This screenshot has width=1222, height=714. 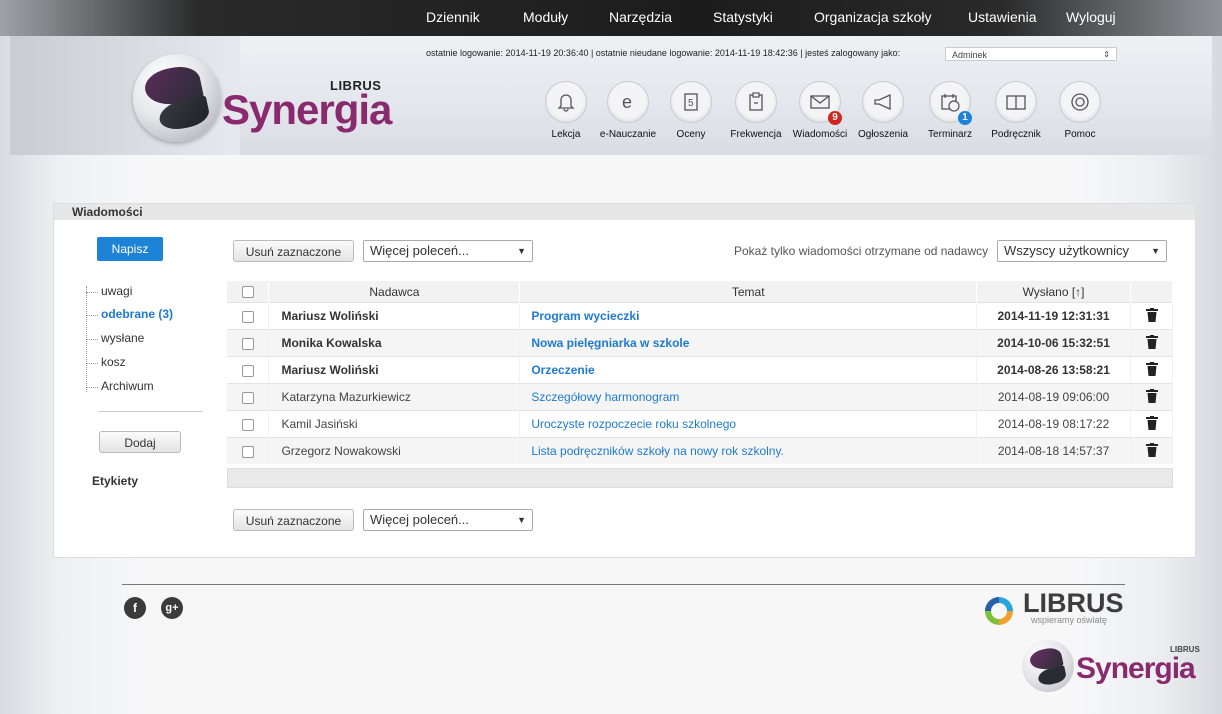 What do you see at coordinates (394, 450) in the screenshot?
I see `message-sender: Grzegorz Nowakowski` at bounding box center [394, 450].